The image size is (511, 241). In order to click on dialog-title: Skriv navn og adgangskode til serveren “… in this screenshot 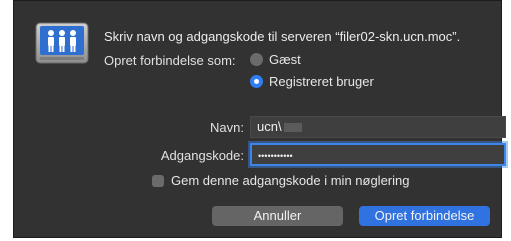, I will do `click(282, 36)`.